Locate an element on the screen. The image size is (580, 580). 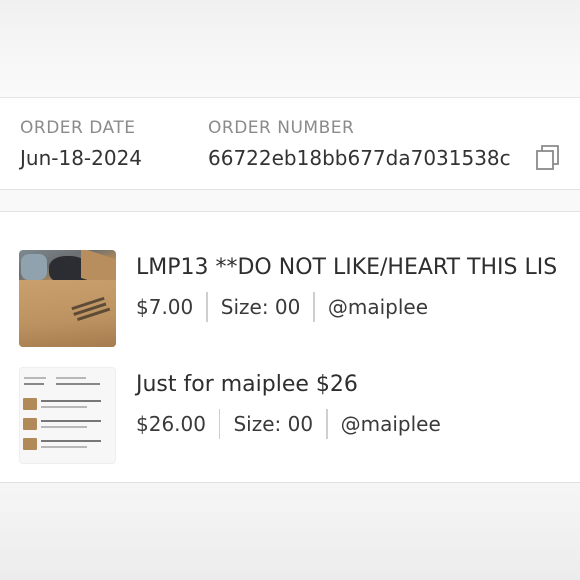
order-date-label: ORDER DATE is located at coordinates (78, 128).